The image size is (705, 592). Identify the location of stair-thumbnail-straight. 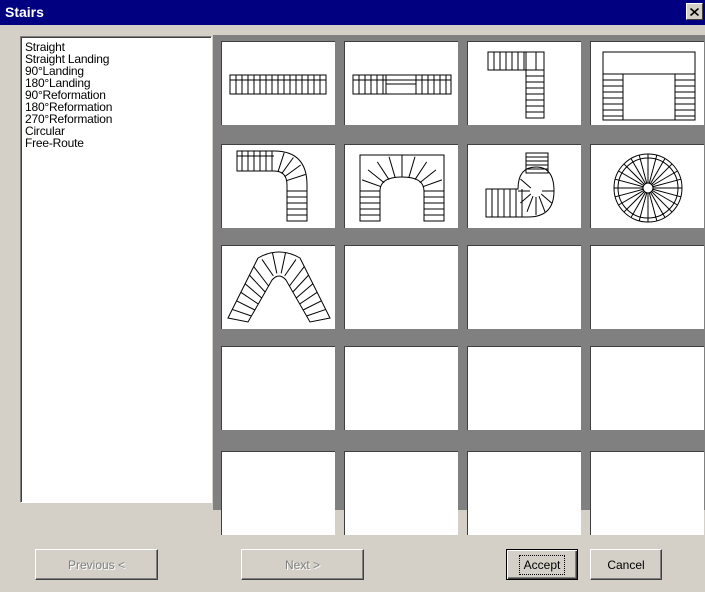
(278, 83).